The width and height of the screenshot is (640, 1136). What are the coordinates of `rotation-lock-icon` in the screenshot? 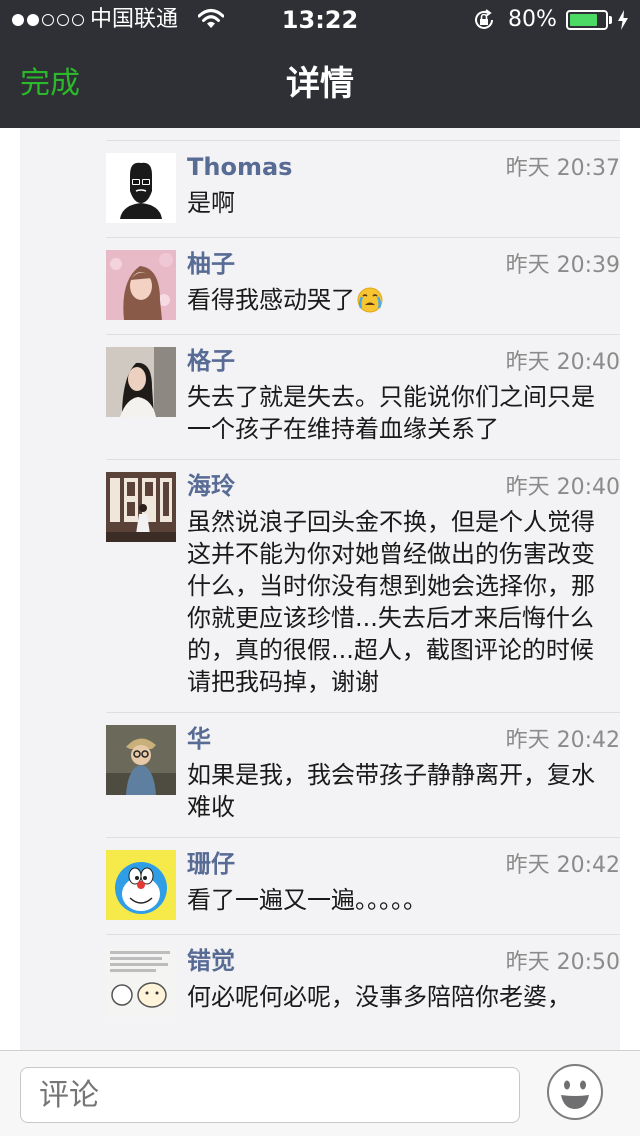 It's located at (484, 19).